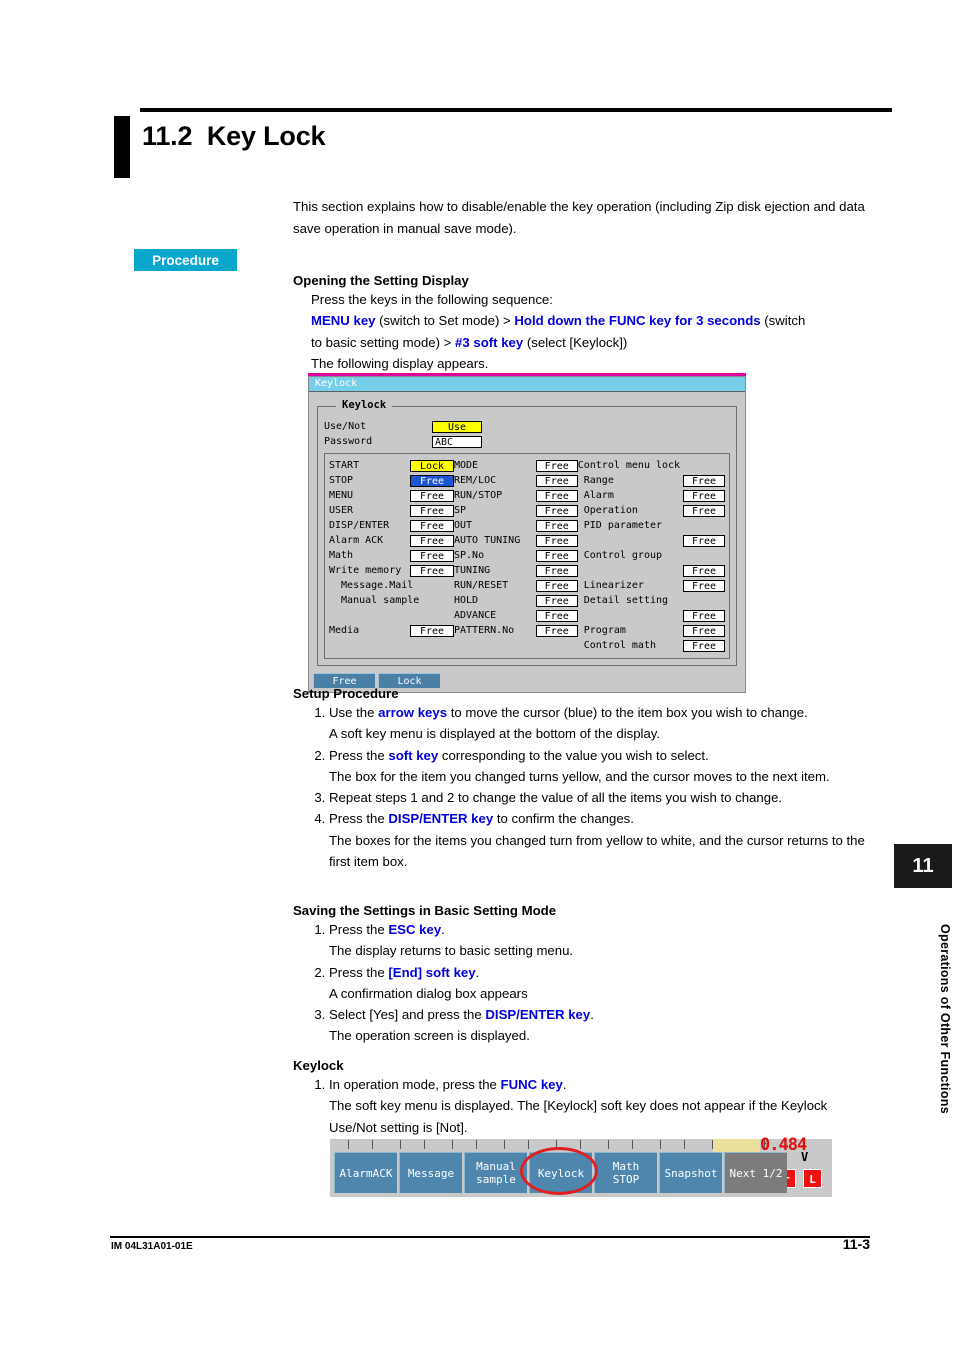  Describe the element at coordinates (460, 510) in the screenshot. I see `keylock-item-b-label: SP` at that location.